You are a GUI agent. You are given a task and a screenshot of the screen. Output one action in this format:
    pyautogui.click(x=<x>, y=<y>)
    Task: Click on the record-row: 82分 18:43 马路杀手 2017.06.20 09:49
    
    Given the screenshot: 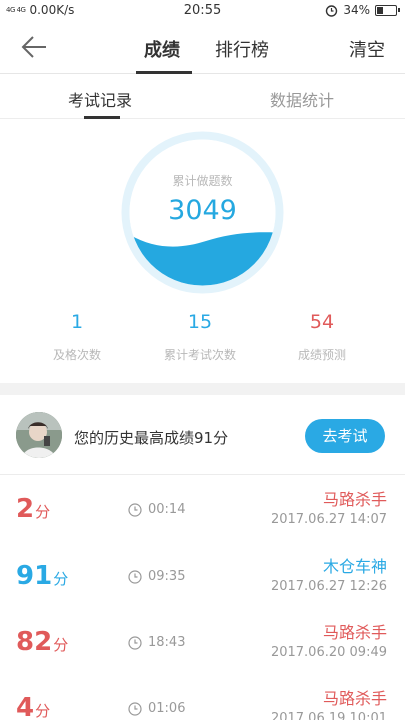 What is the action you would take?
    pyautogui.click(x=202, y=644)
    